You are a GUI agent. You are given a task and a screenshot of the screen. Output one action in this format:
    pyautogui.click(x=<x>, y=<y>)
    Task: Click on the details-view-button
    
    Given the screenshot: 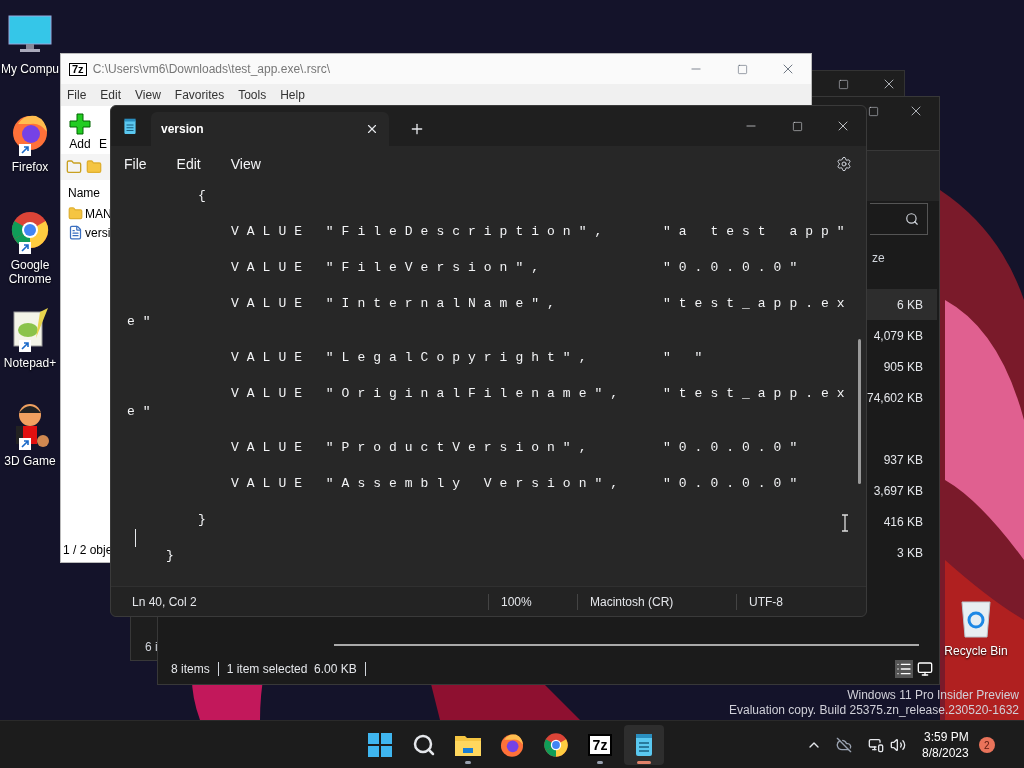 What is the action you would take?
    pyautogui.click(x=904, y=669)
    